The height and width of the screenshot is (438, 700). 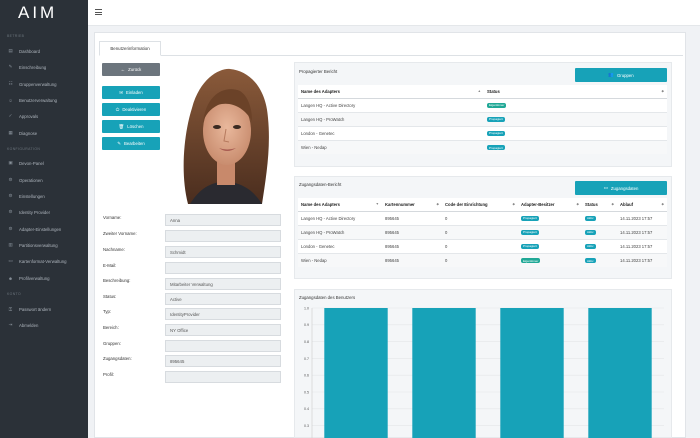 I want to click on y-tick-label: 0.5, so click(x=306, y=392).